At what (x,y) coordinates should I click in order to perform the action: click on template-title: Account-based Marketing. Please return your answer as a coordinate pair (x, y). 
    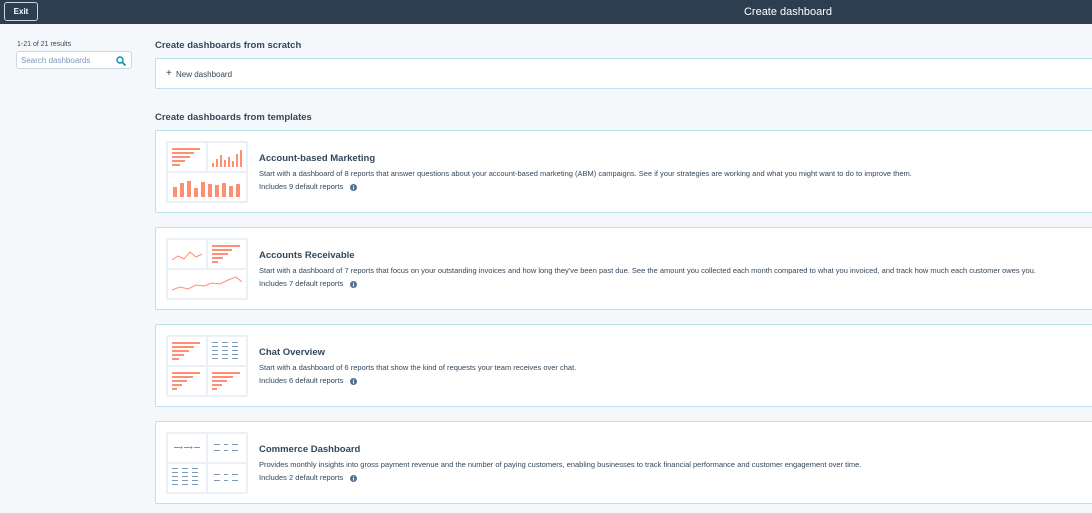
    Looking at the image, I should click on (317, 158).